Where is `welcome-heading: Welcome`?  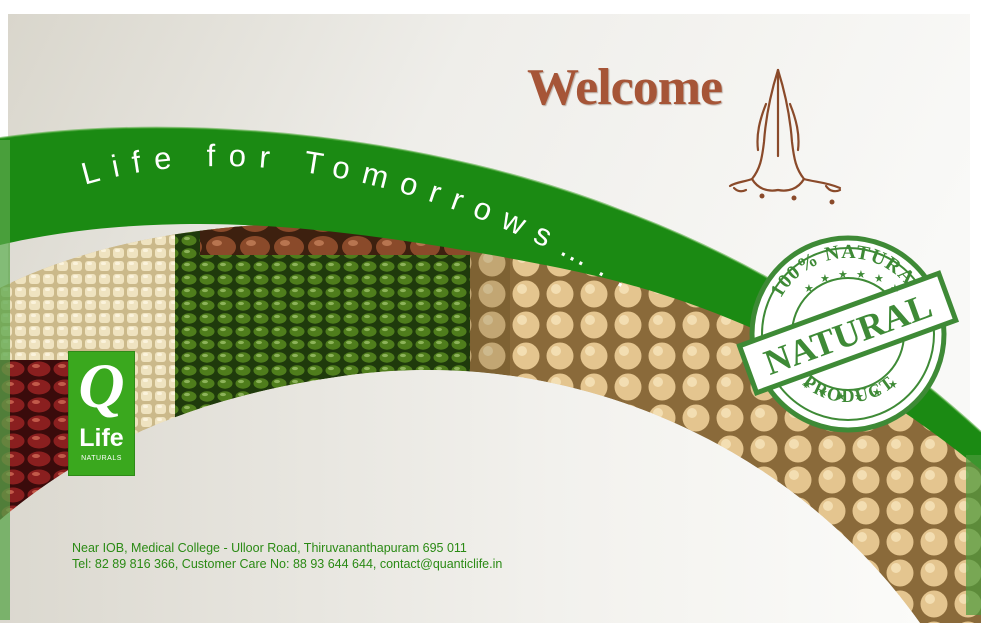
welcome-heading: Welcome is located at coordinates (625, 87).